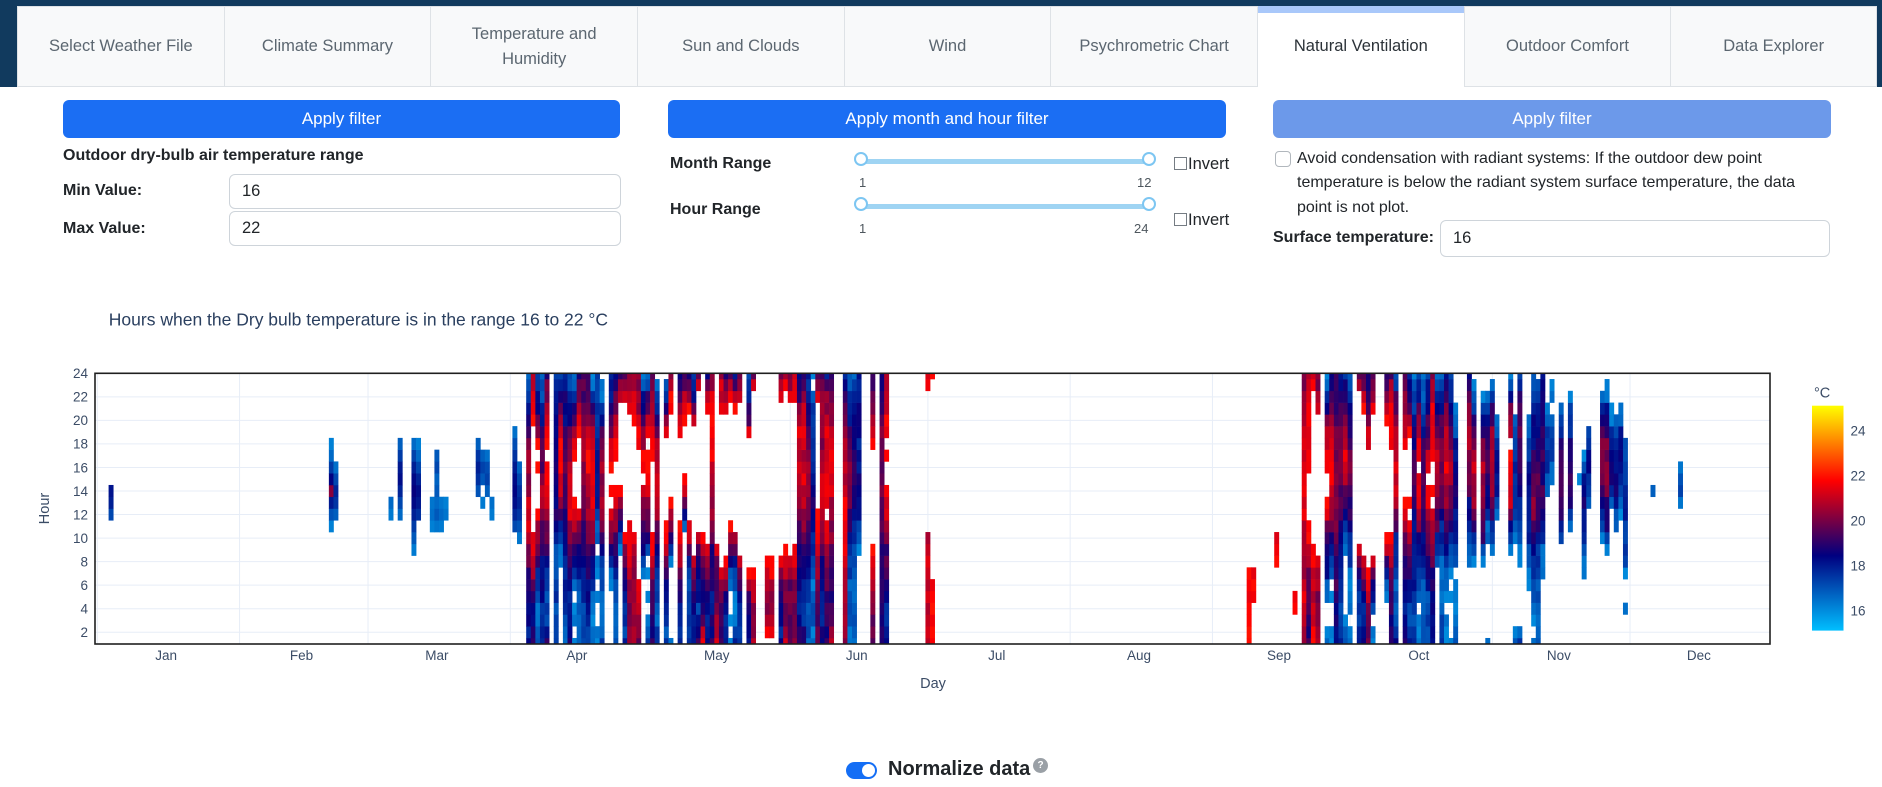  Describe the element at coordinates (947, 46) in the screenshot. I see `tab-wind: Wind` at that location.